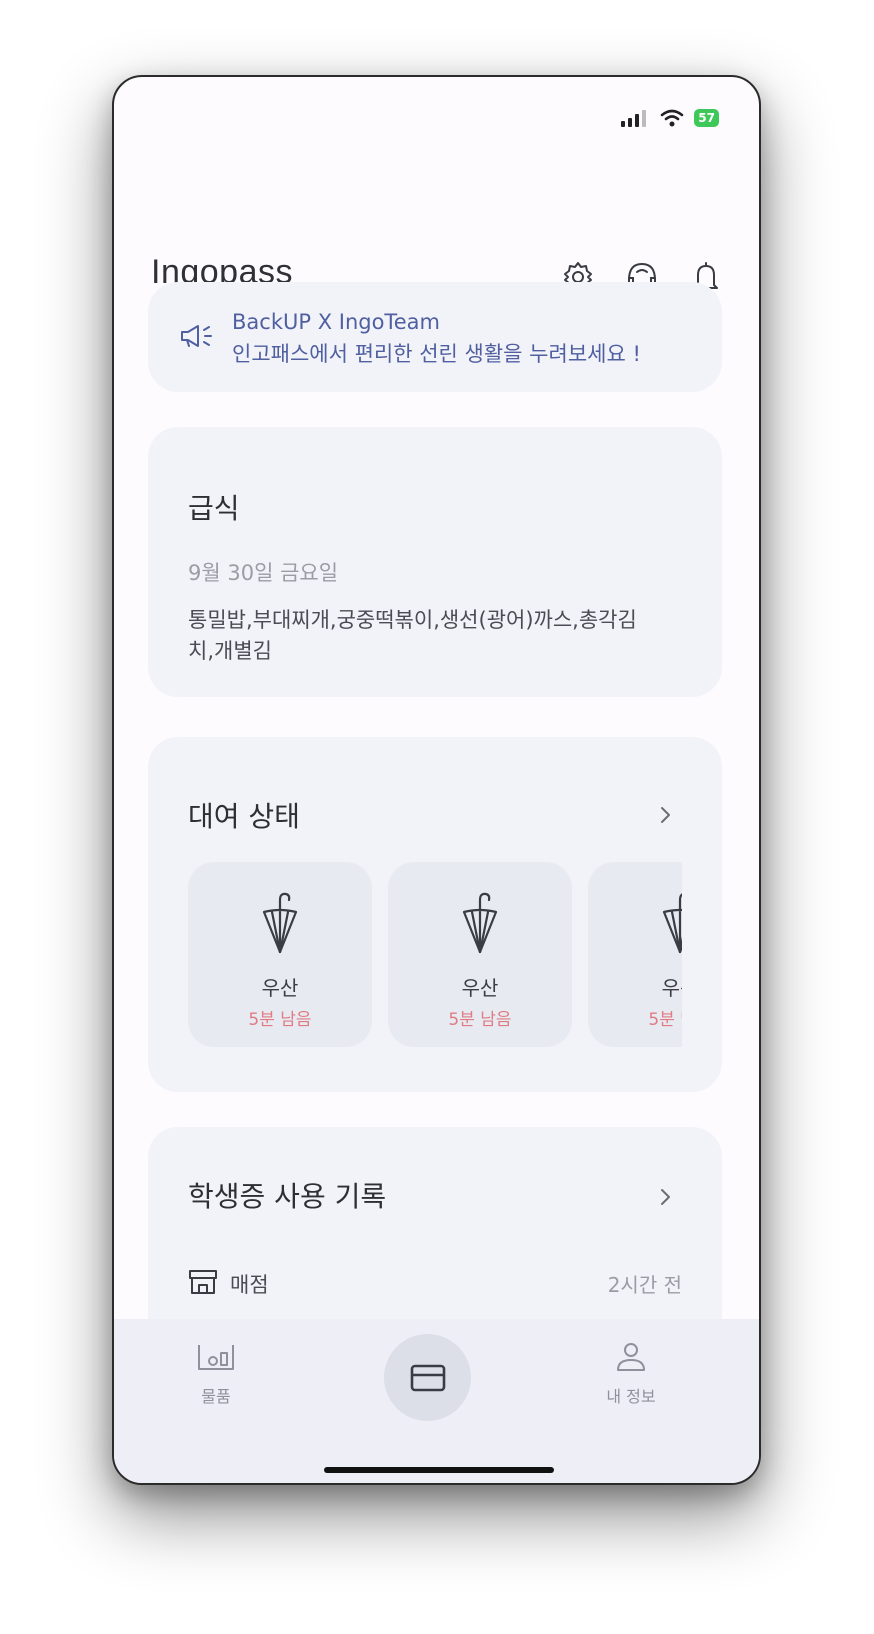  I want to click on tab-items-label: 물품, so click(216, 1396).